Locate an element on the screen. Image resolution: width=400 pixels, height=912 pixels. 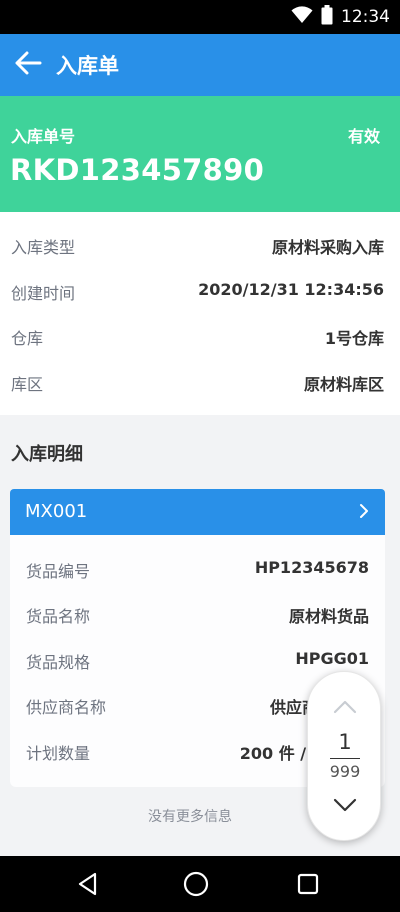
back-button is located at coordinates (28, 65).